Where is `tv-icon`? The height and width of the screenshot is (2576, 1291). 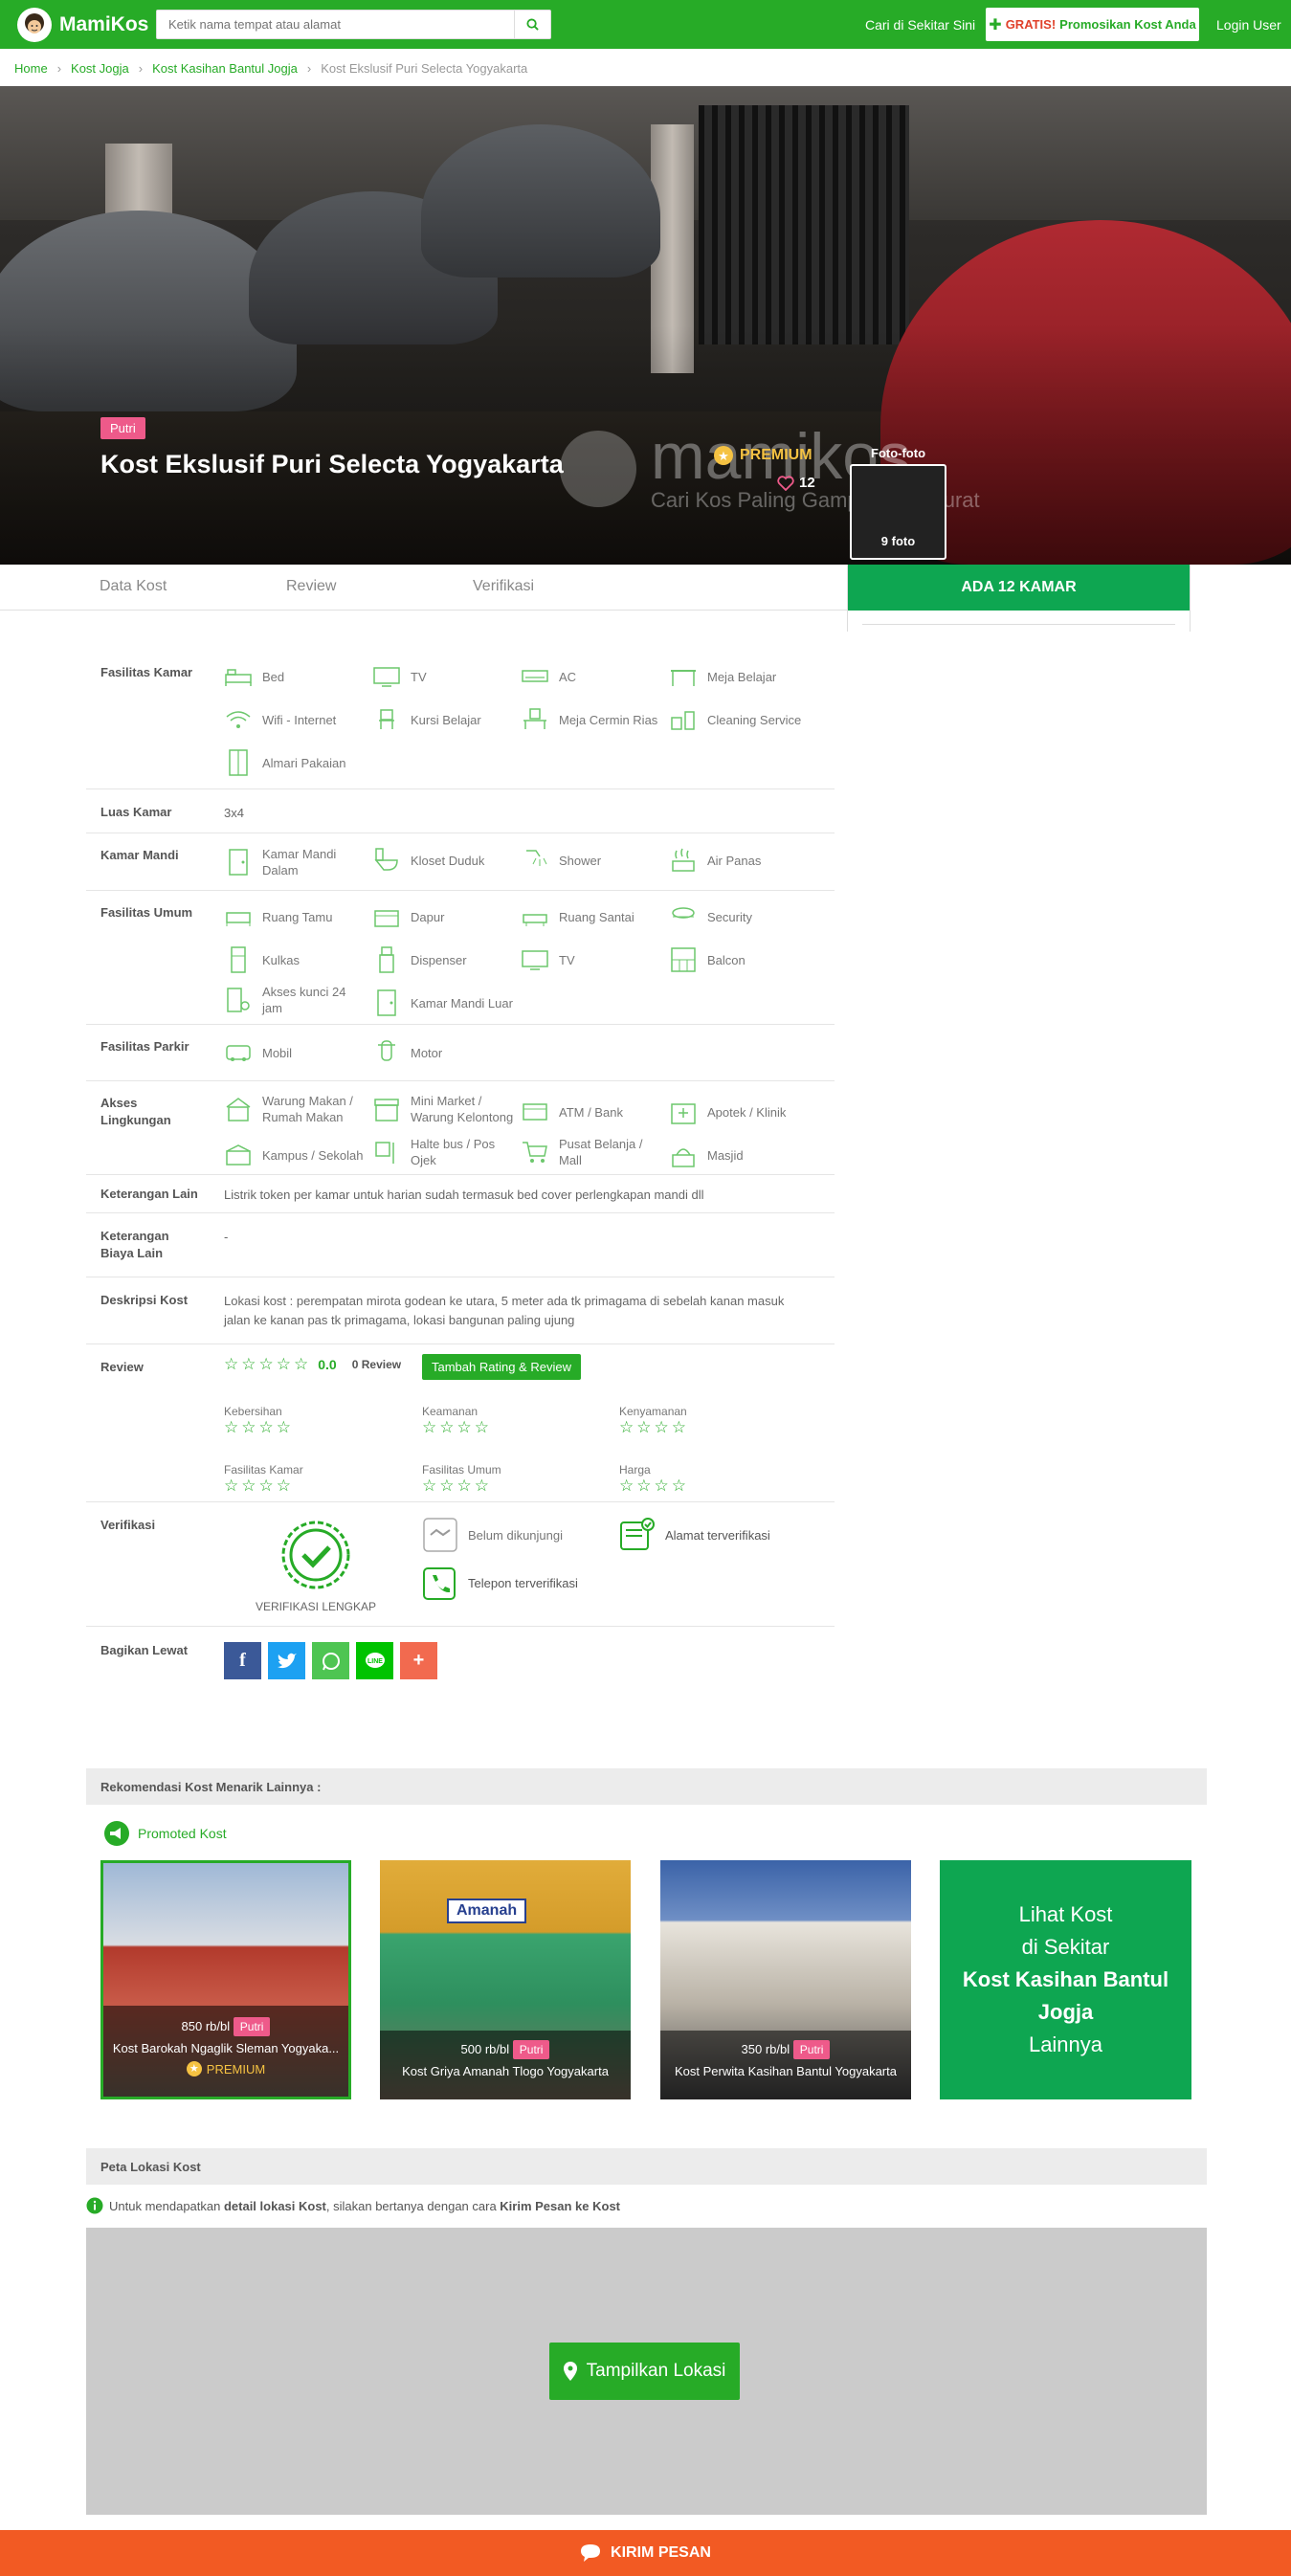
tv-icon is located at coordinates (386, 676).